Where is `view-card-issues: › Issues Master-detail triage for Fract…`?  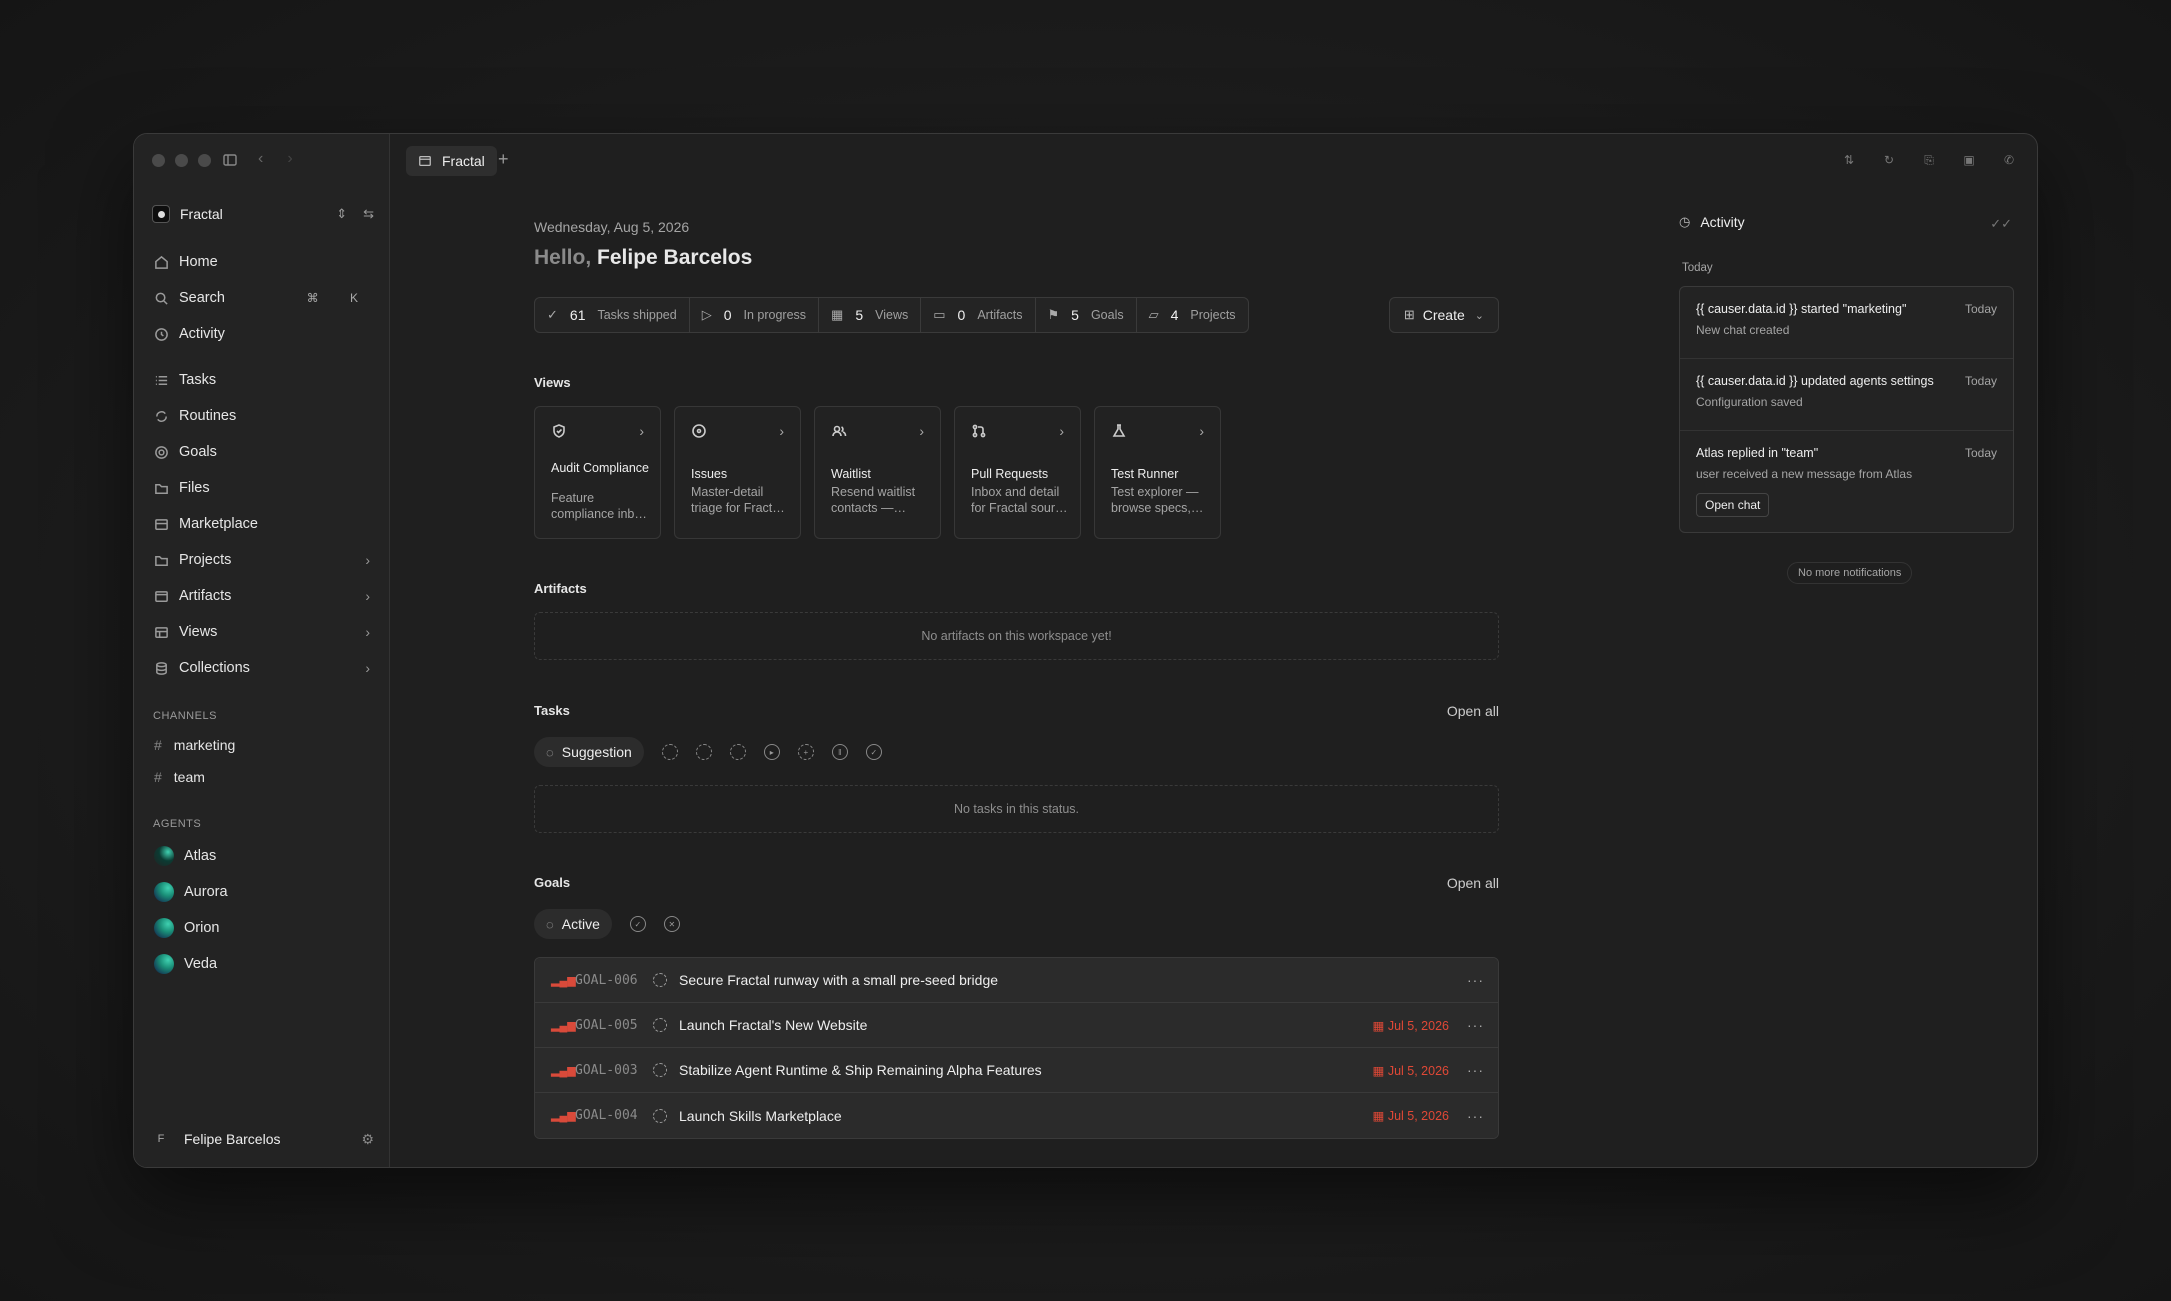
view-card-issues: › Issues Master-detail triage for Fract… is located at coordinates (737, 472).